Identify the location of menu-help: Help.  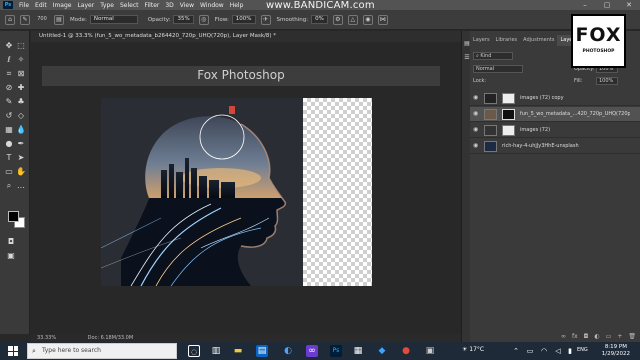
(237, 5).